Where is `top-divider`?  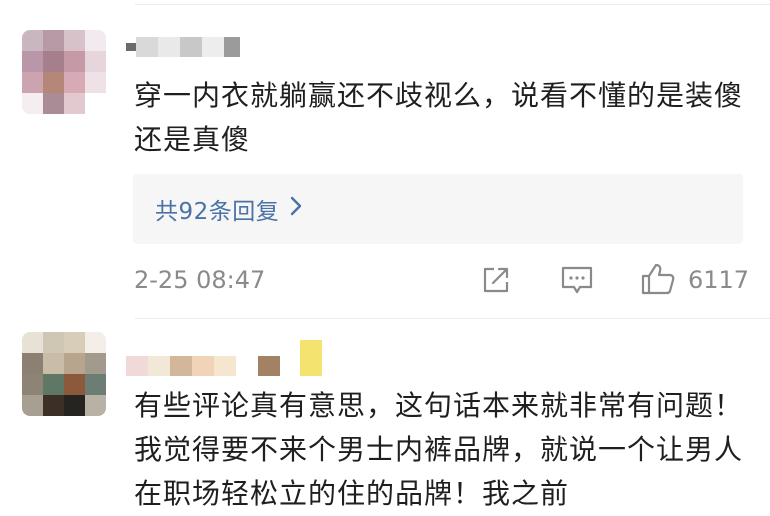 top-divider is located at coordinates (452, 4).